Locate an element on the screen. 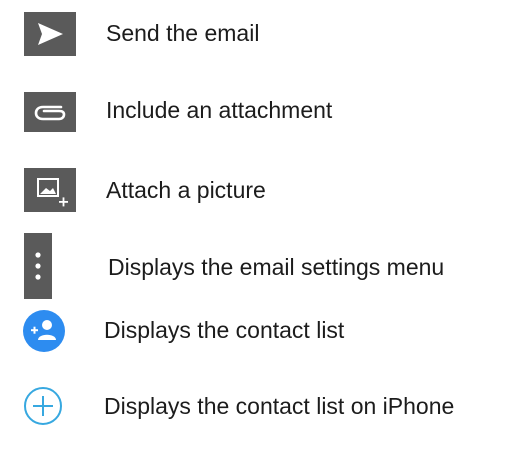 This screenshot has width=532, height=452. settings-menu-label: Displays the email settings menu is located at coordinates (276, 267).